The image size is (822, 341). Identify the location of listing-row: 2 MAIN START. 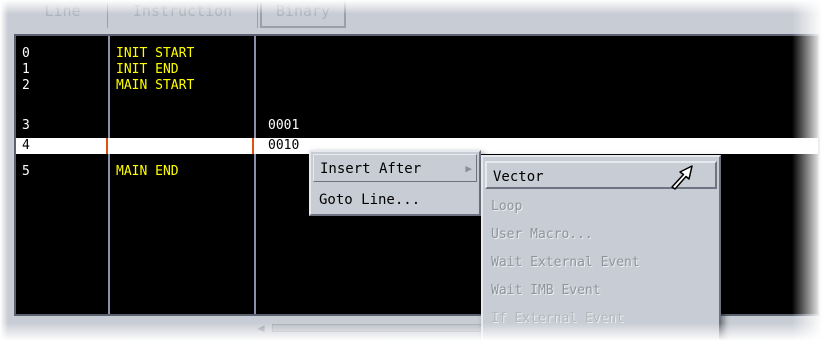
(417, 86).